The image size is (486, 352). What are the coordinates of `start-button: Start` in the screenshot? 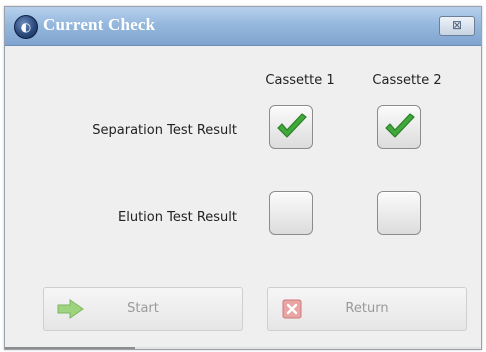 It's located at (143, 309).